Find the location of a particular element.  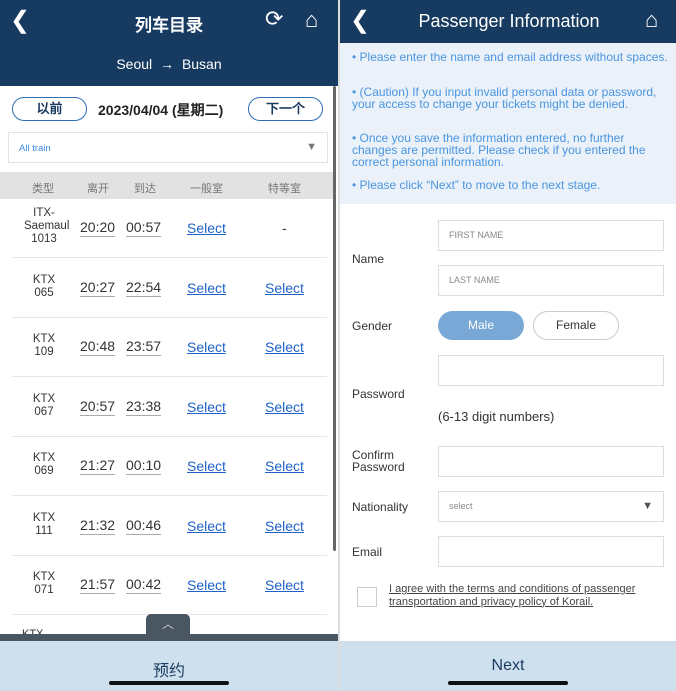

arrow-right-icon: → is located at coordinates (167, 64).